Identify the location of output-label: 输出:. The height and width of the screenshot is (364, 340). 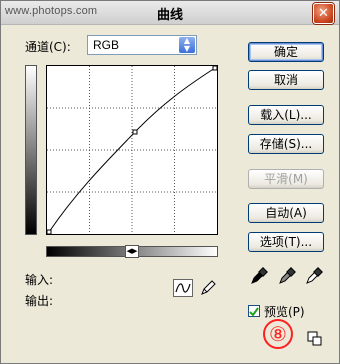
(39, 301).